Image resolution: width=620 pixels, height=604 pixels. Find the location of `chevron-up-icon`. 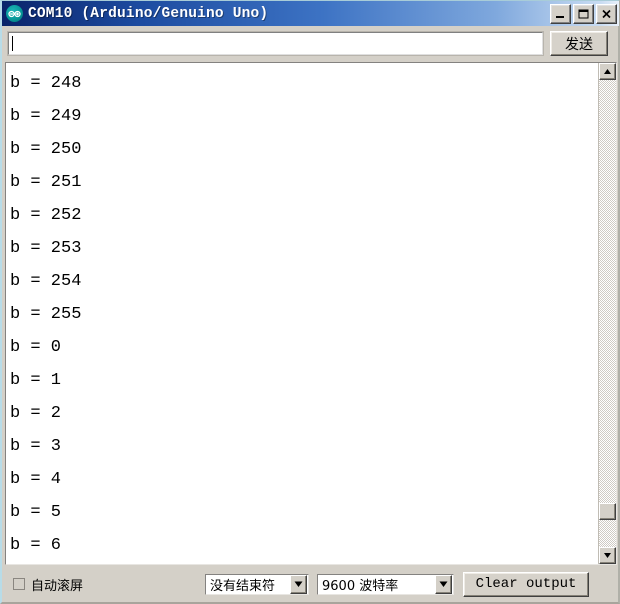

chevron-up-icon is located at coordinates (607, 71).